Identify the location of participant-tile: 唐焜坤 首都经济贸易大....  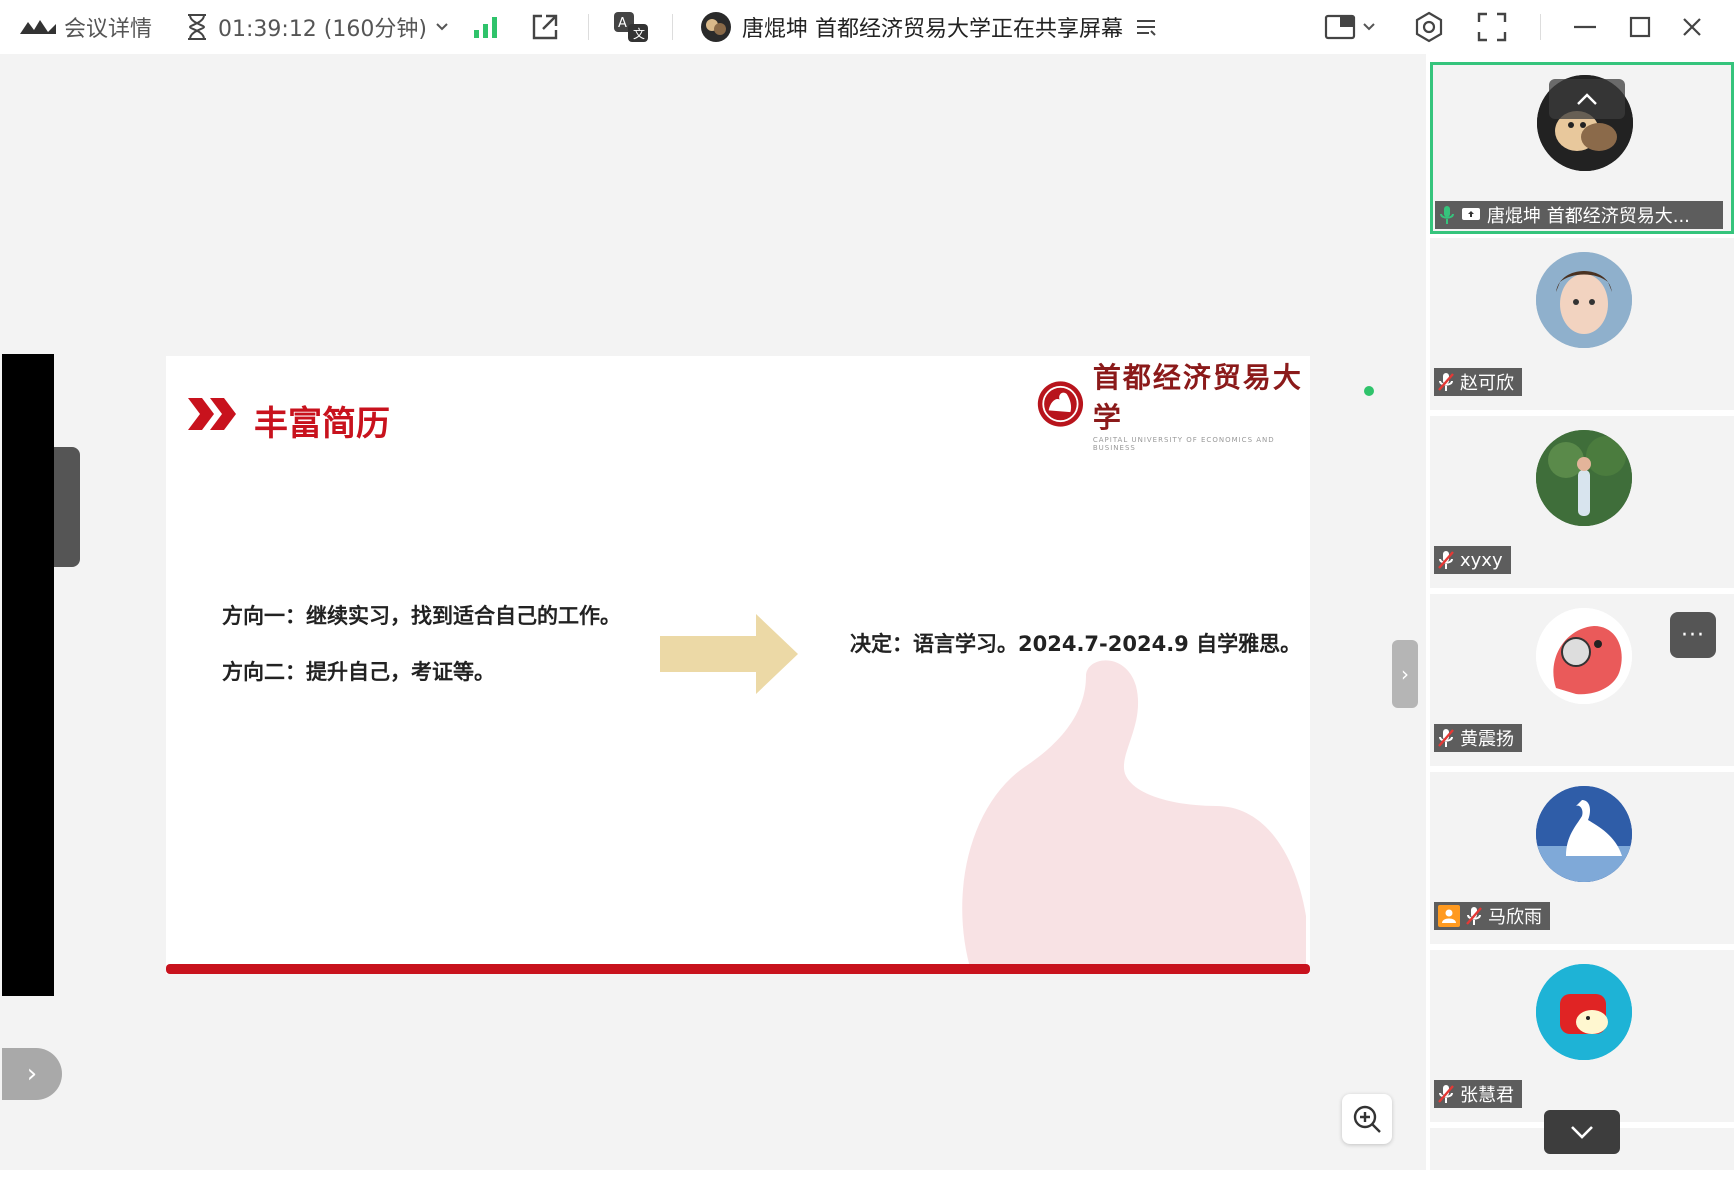
(1582, 148).